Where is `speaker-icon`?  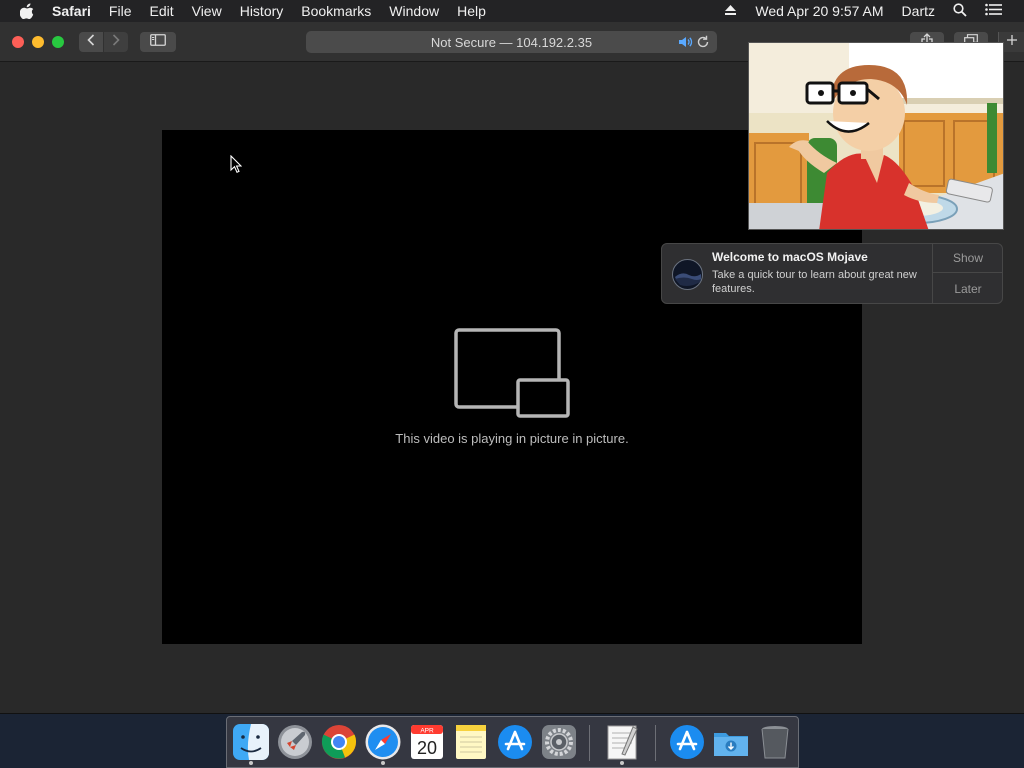 speaker-icon is located at coordinates (685, 43).